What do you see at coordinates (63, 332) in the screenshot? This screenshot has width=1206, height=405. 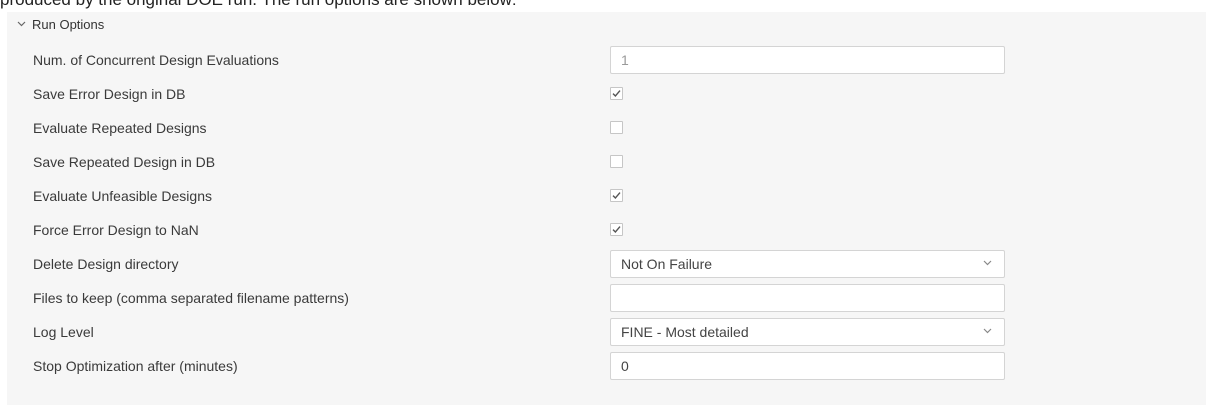 I see `row-label: Log Level` at bounding box center [63, 332].